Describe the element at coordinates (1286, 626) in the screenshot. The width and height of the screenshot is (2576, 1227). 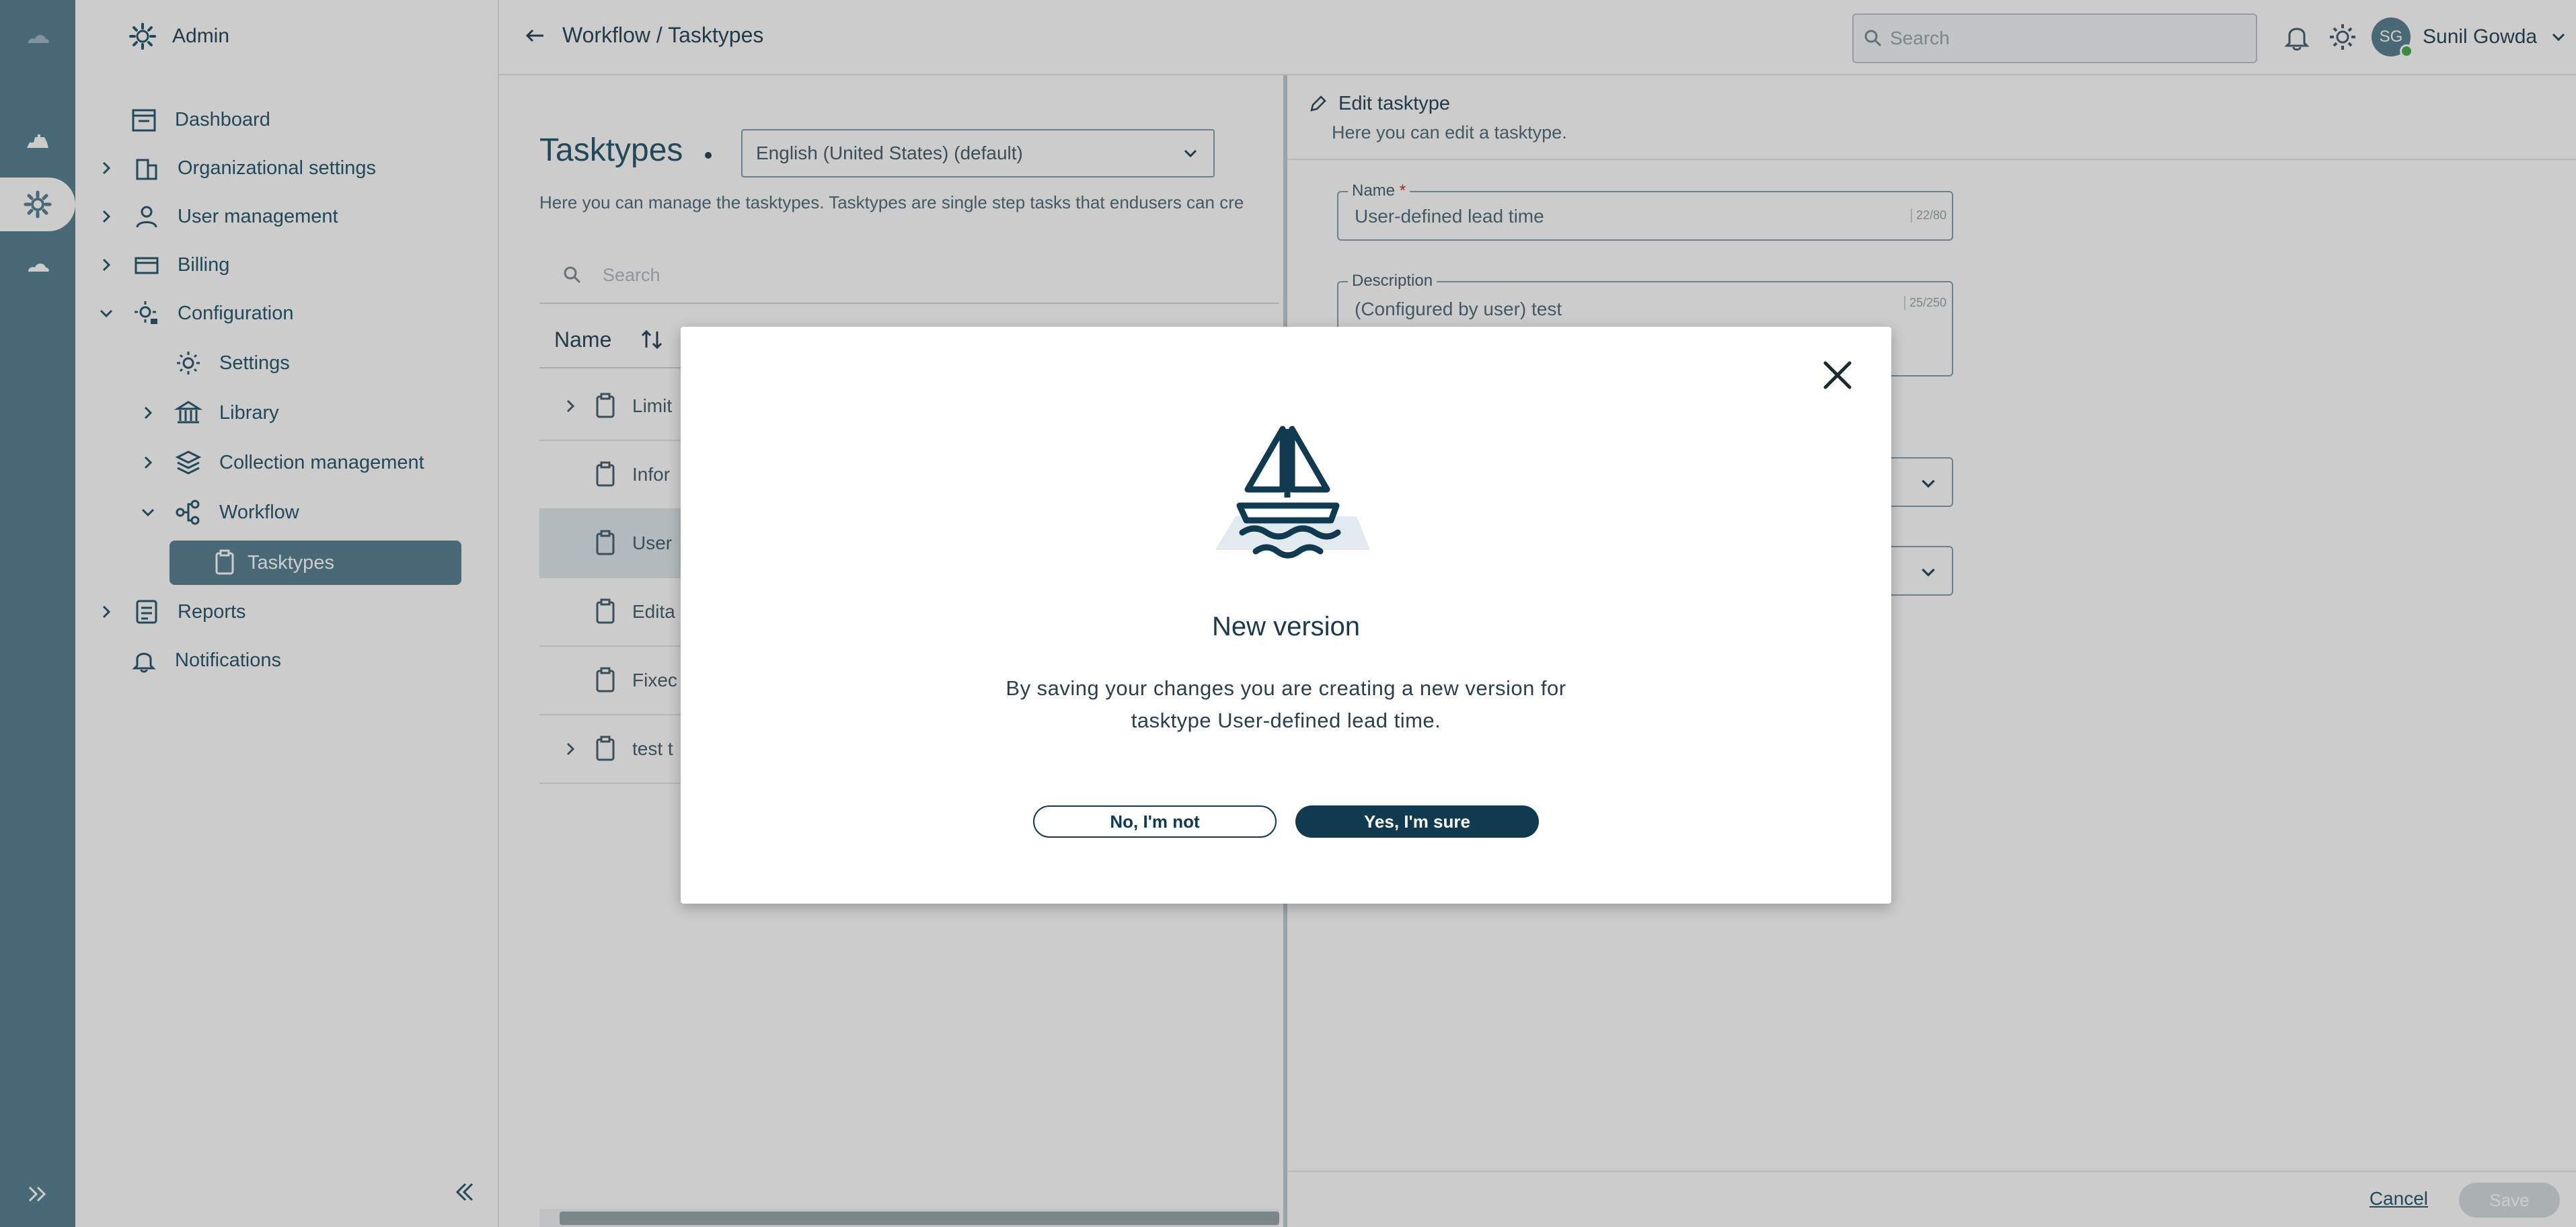
I see `dialog-title: New version` at that location.